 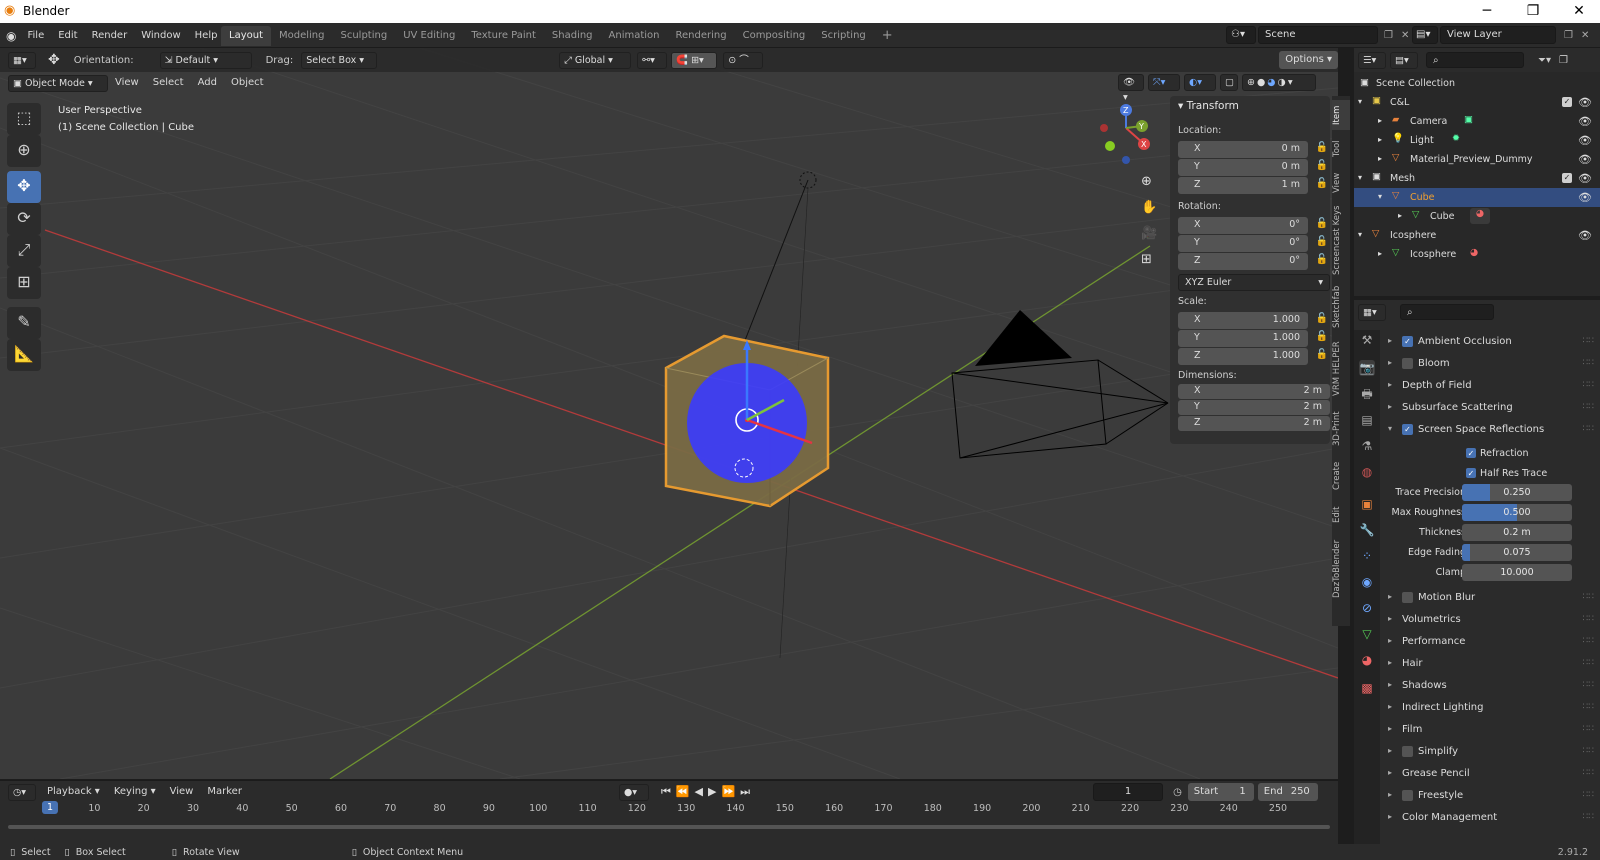 I want to click on snap-icon: 🧲 ⊞▾, so click(x=694, y=60).